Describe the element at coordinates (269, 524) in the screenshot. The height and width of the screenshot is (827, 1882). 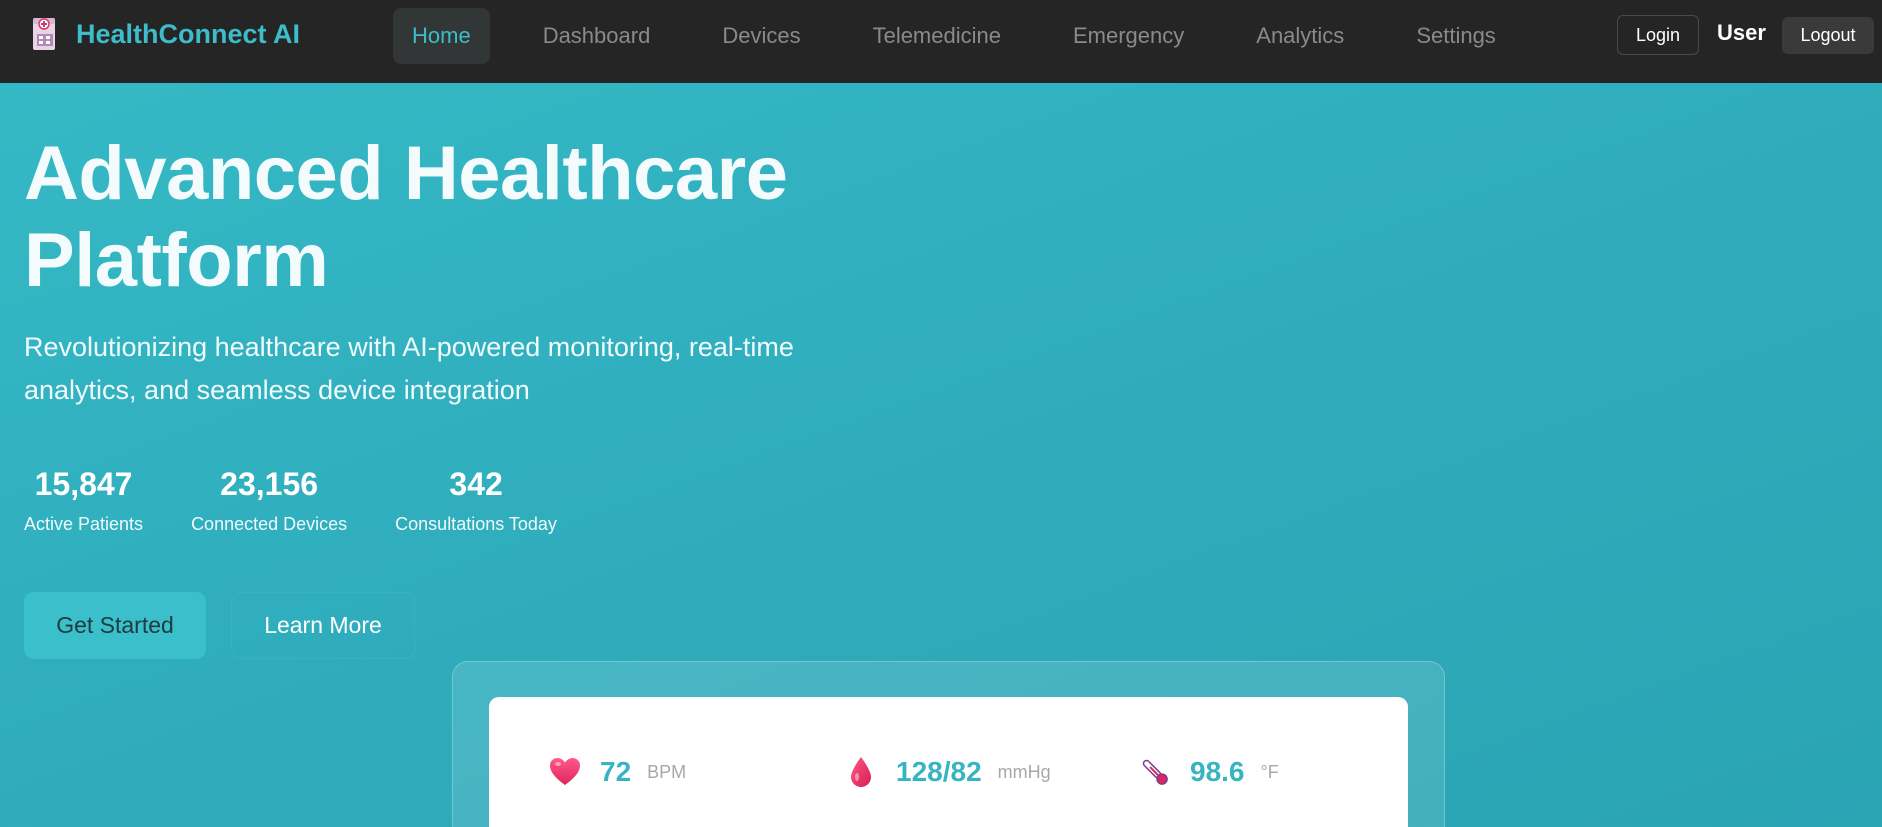
I see `stat-label: Connected Devices` at that location.